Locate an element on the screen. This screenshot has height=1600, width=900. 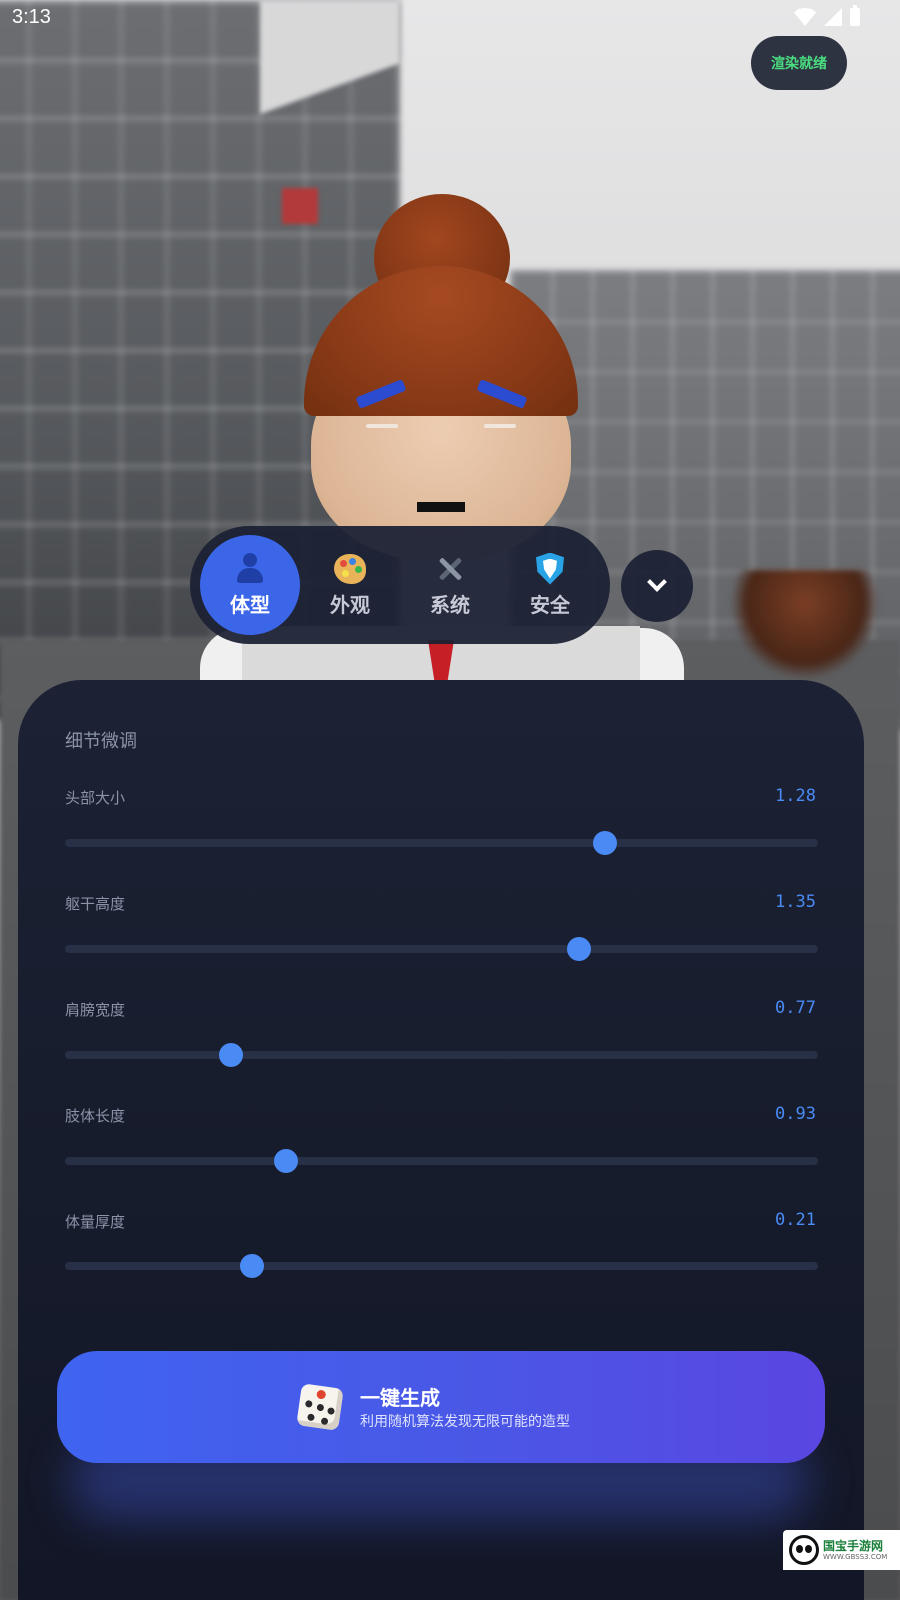
slider-label-limb-length: 肢体长度 is located at coordinates (95, 1116).